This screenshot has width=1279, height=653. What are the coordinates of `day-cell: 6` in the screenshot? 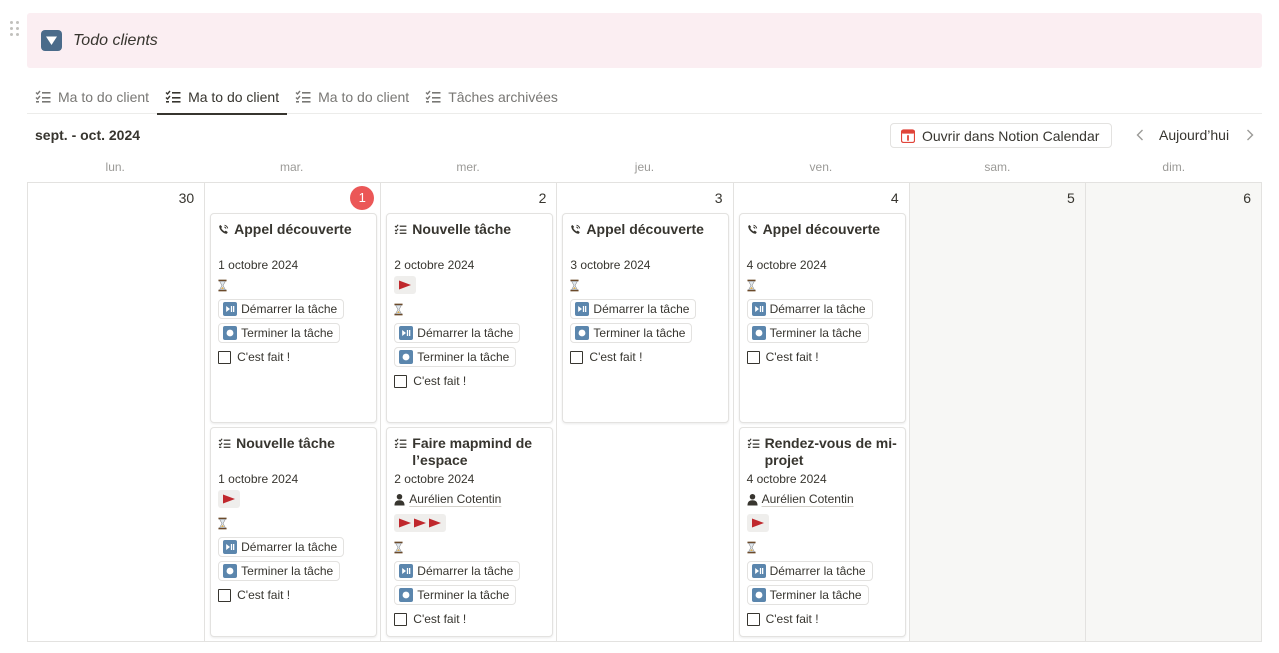 It's located at (1172, 412).